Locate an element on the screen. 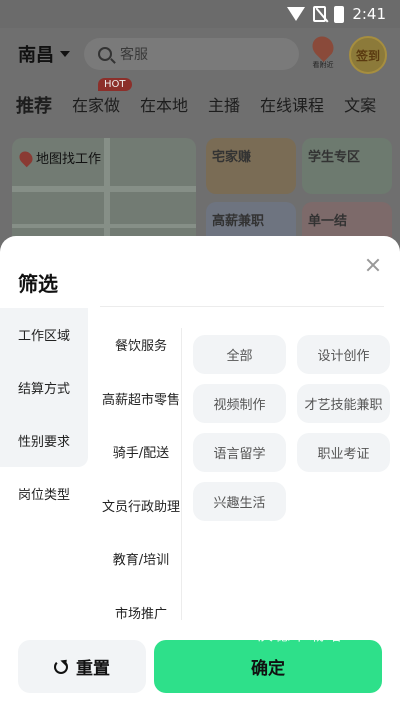  map-card-title: 地图找工作 is located at coordinates (59, 157).